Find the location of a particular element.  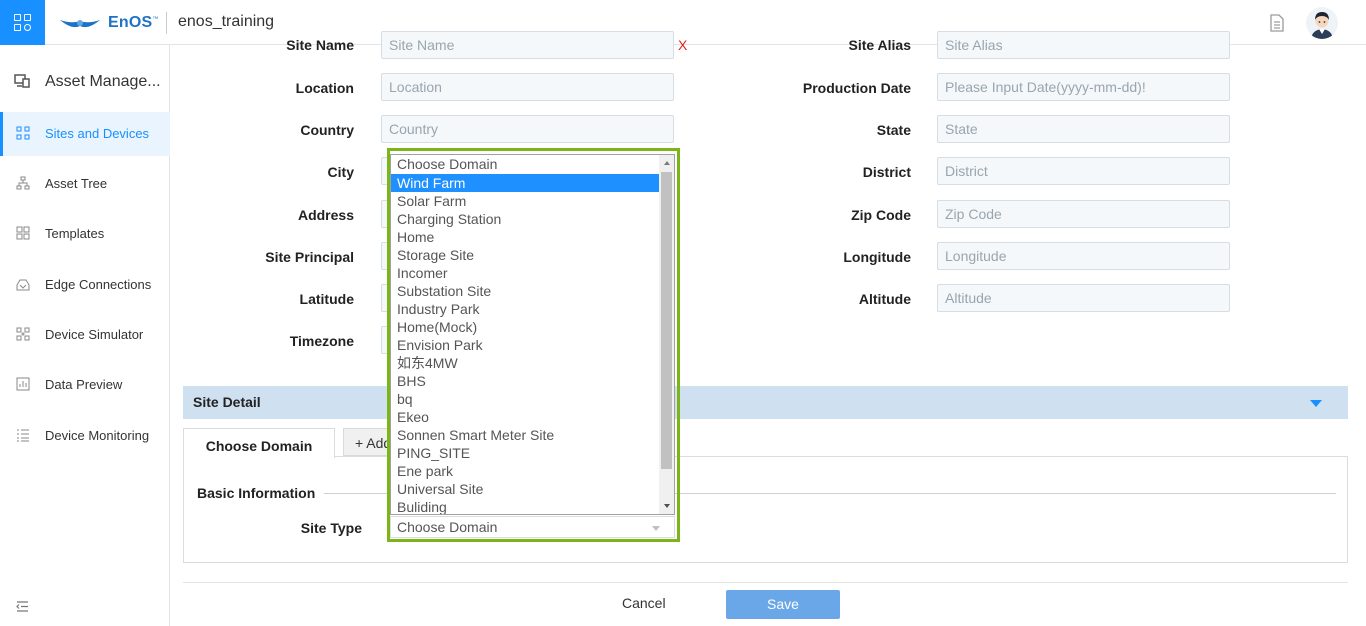

production-date-label: Production Date is located at coordinates (856, 88).